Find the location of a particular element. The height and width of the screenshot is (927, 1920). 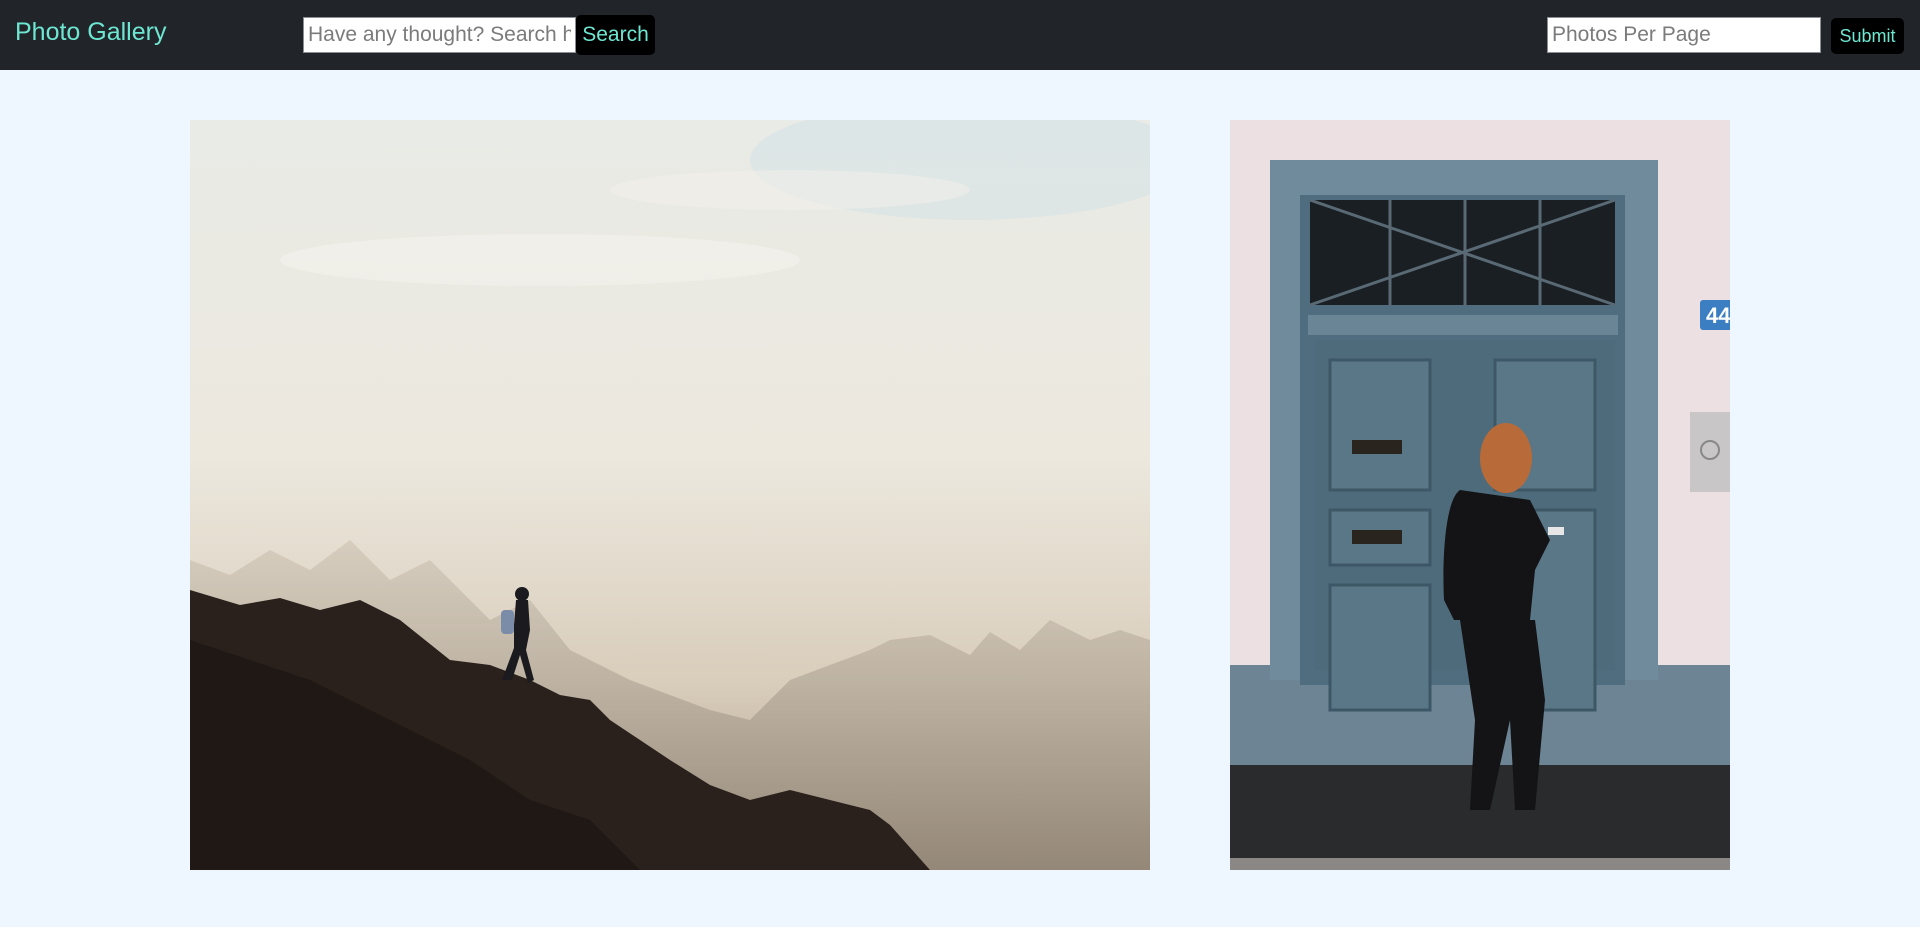

search-button: Search is located at coordinates (615, 35).